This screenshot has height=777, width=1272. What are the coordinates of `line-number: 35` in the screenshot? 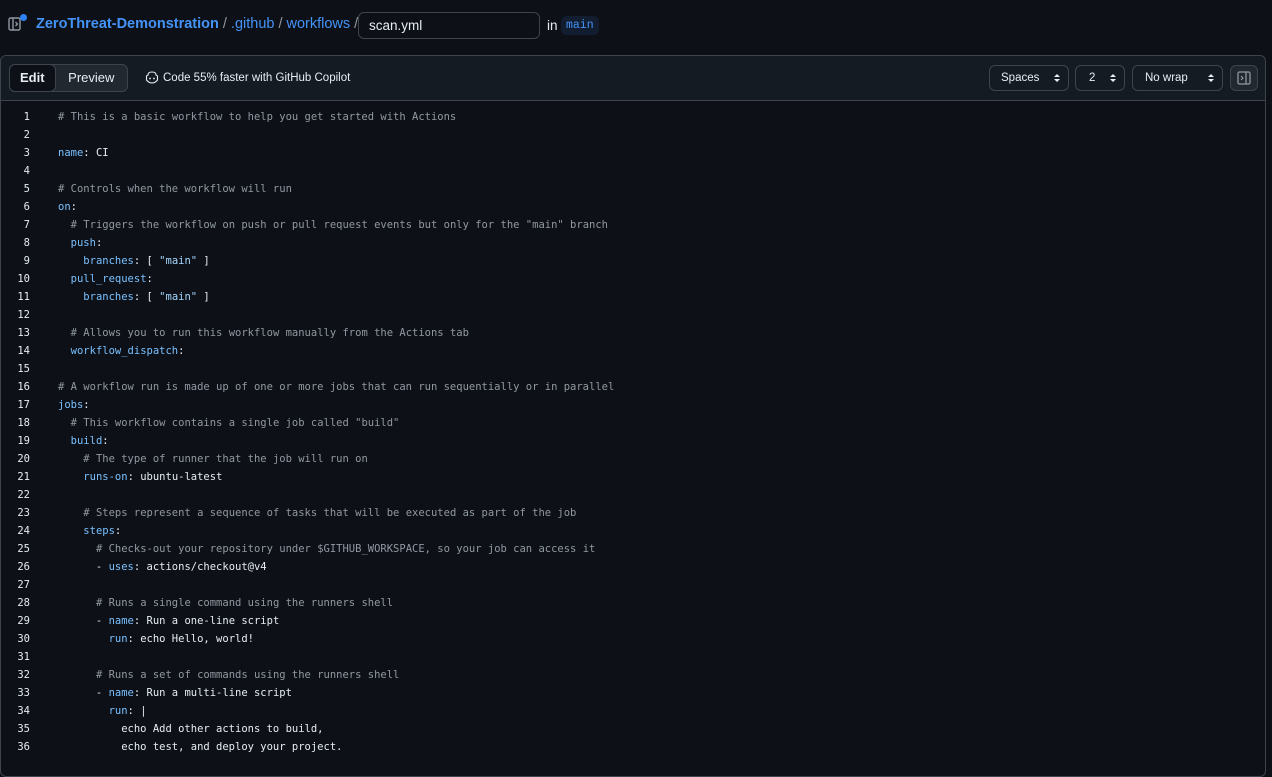 It's located at (23, 729).